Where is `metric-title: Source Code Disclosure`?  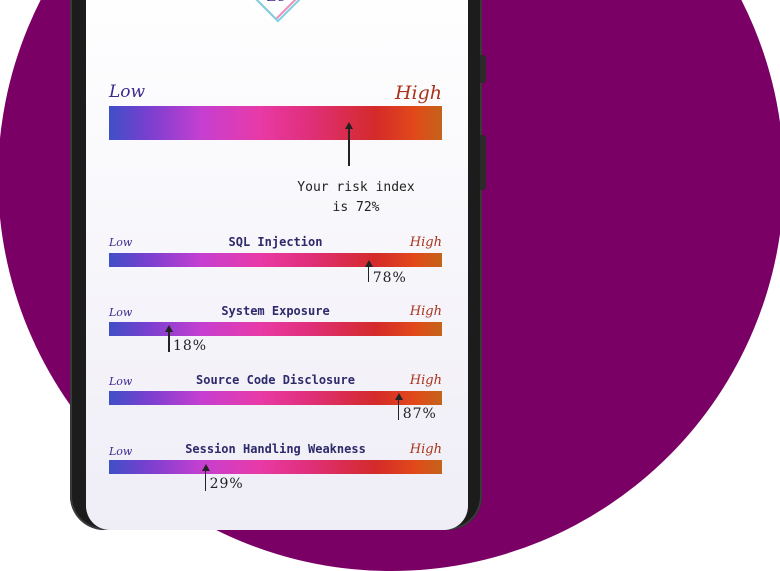
metric-title: Source Code Disclosure is located at coordinates (275, 380).